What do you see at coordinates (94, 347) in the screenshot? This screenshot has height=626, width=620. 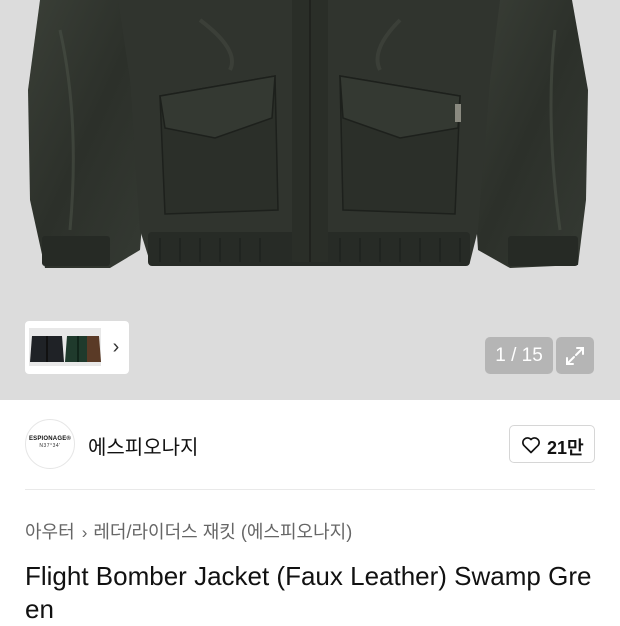 I see `thumbnail-brown-jacket` at bounding box center [94, 347].